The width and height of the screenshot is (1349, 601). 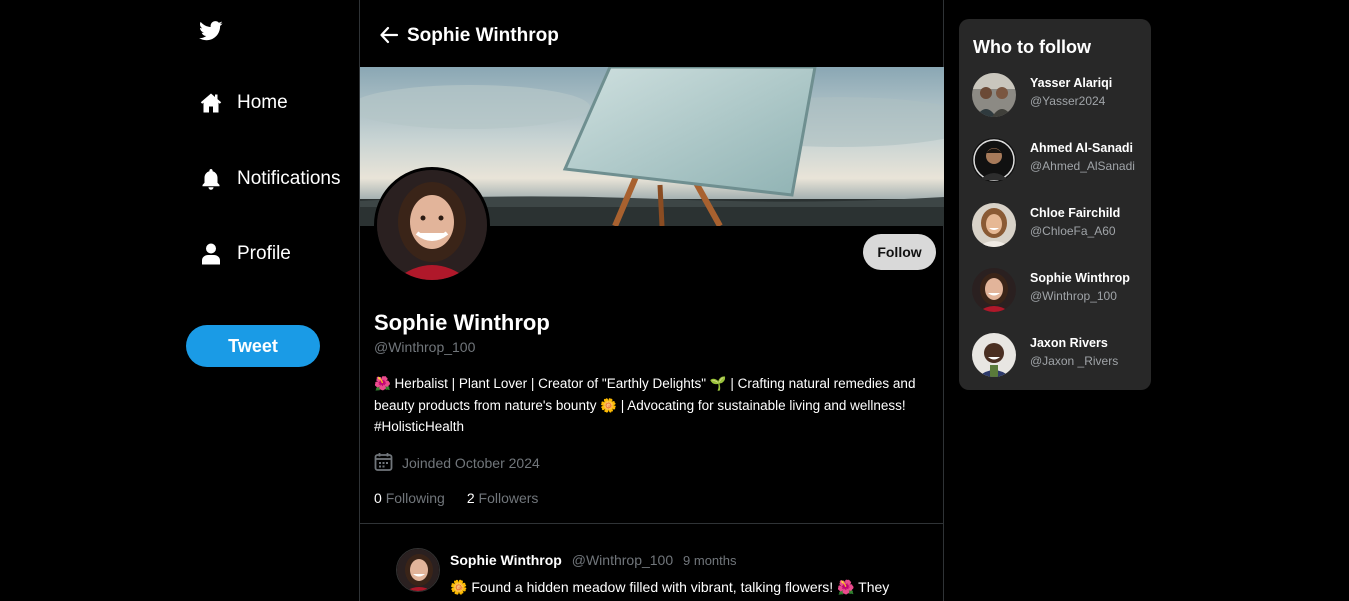 What do you see at coordinates (456, 498) in the screenshot?
I see `follow-stats: 0 Following 2 Followers` at bounding box center [456, 498].